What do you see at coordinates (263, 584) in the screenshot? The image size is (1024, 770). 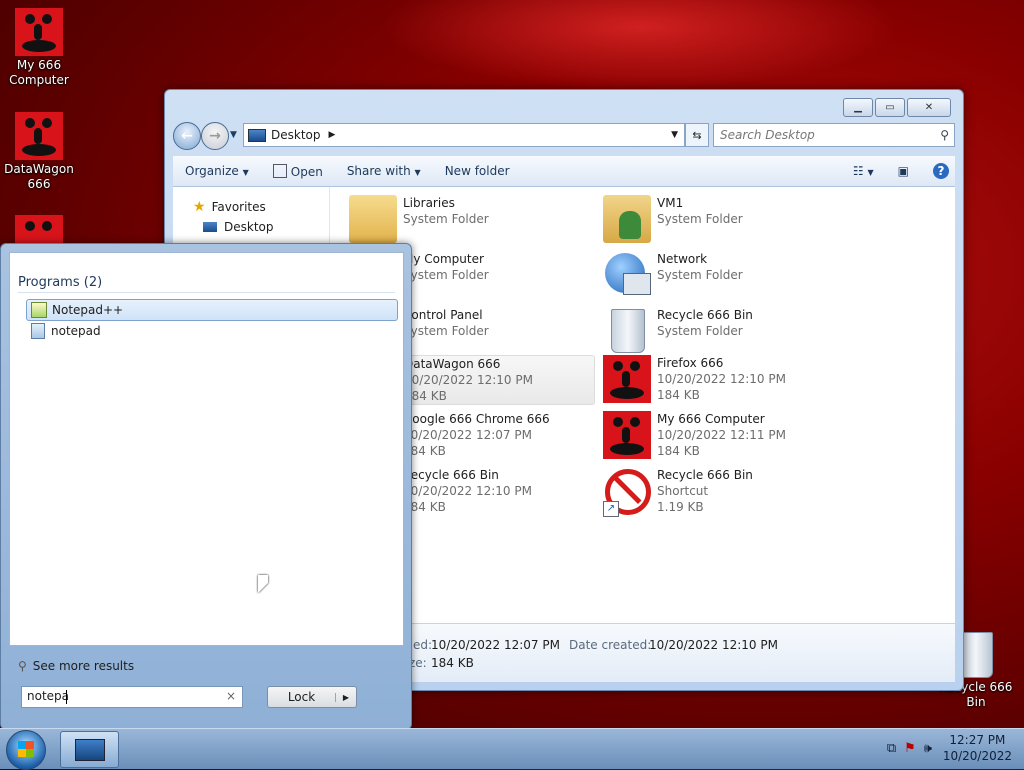 I see `mouse-cursor-icon` at bounding box center [263, 584].